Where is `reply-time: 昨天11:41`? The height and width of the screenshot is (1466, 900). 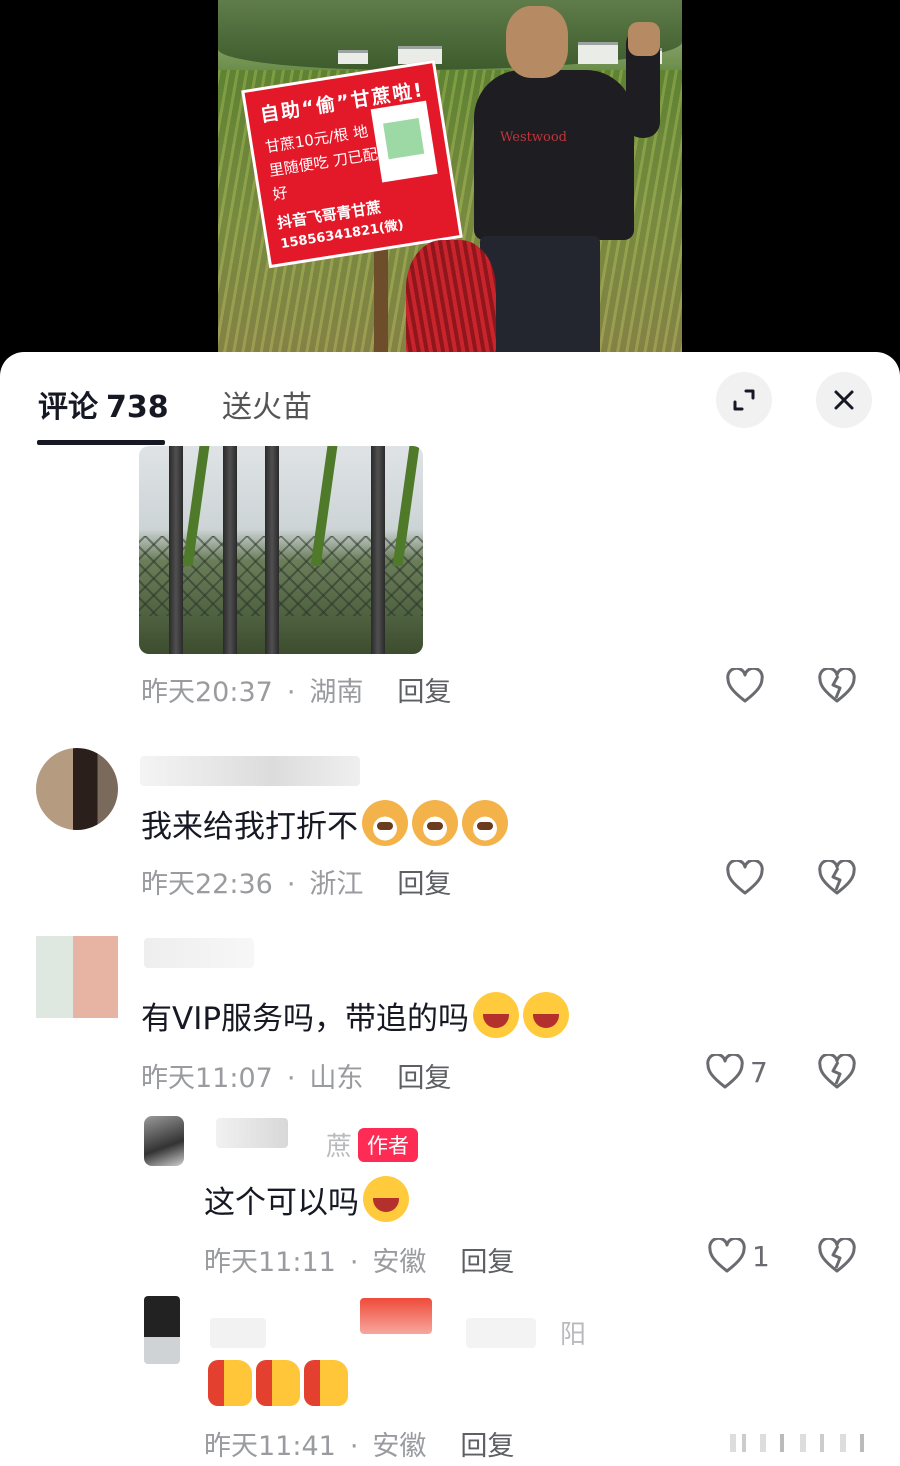
reply-time: 昨天11:41 is located at coordinates (270, 1446).